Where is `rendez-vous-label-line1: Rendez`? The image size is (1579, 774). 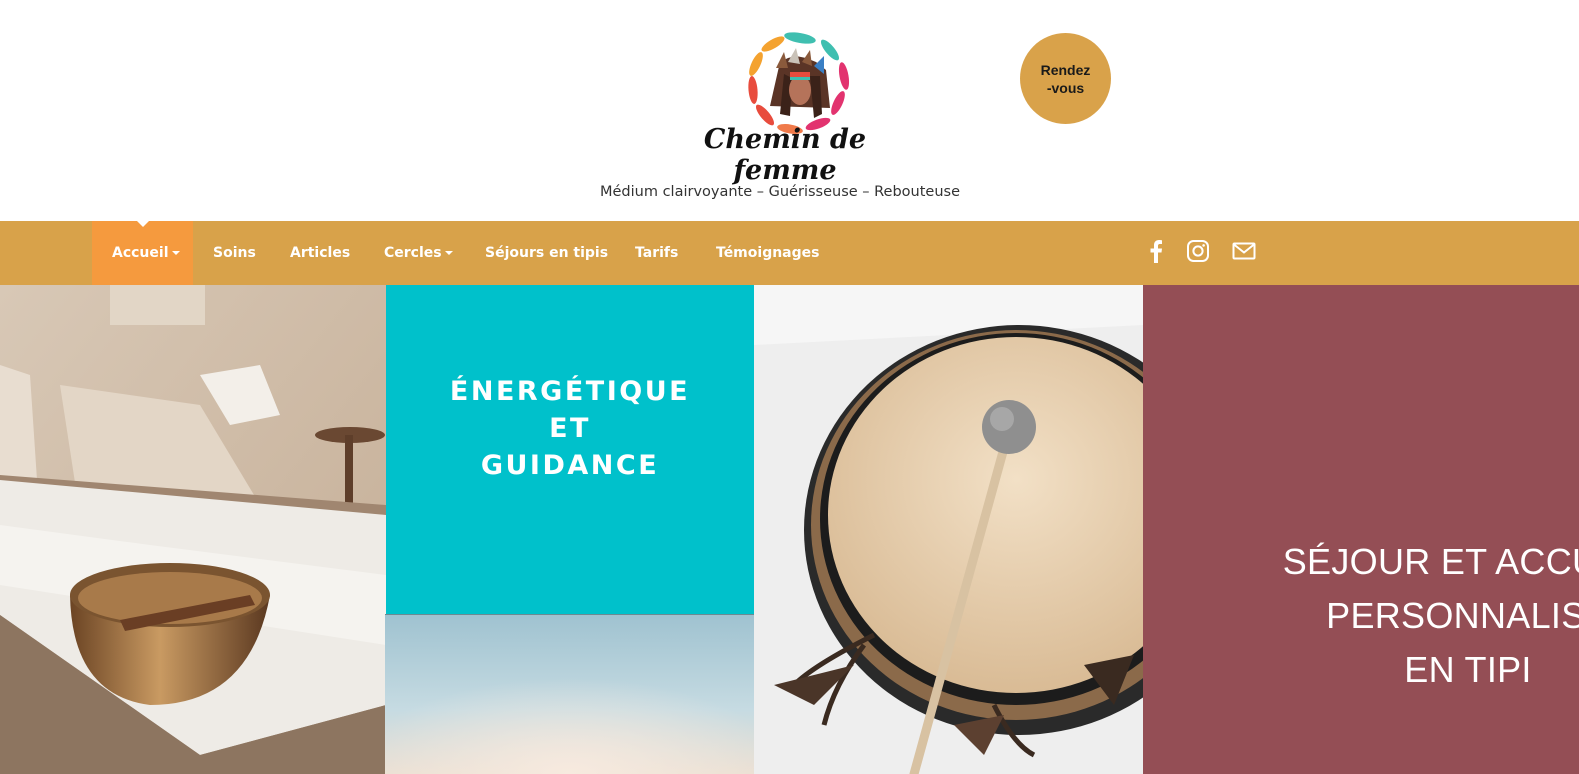 rendez-vous-label-line1: Rendez is located at coordinates (1065, 69).